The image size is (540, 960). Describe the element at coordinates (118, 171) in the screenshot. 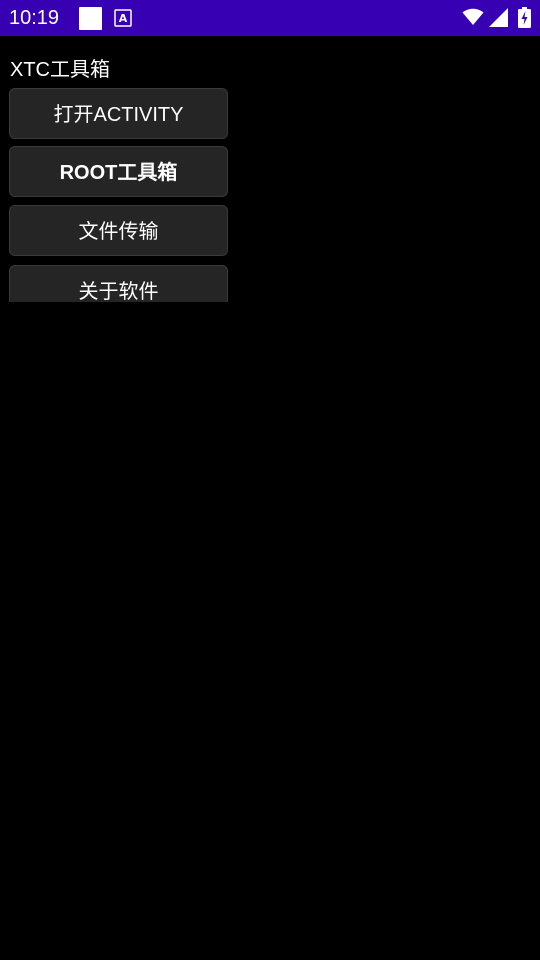

I see `root-toolbox-button: ROOT工具箱` at that location.